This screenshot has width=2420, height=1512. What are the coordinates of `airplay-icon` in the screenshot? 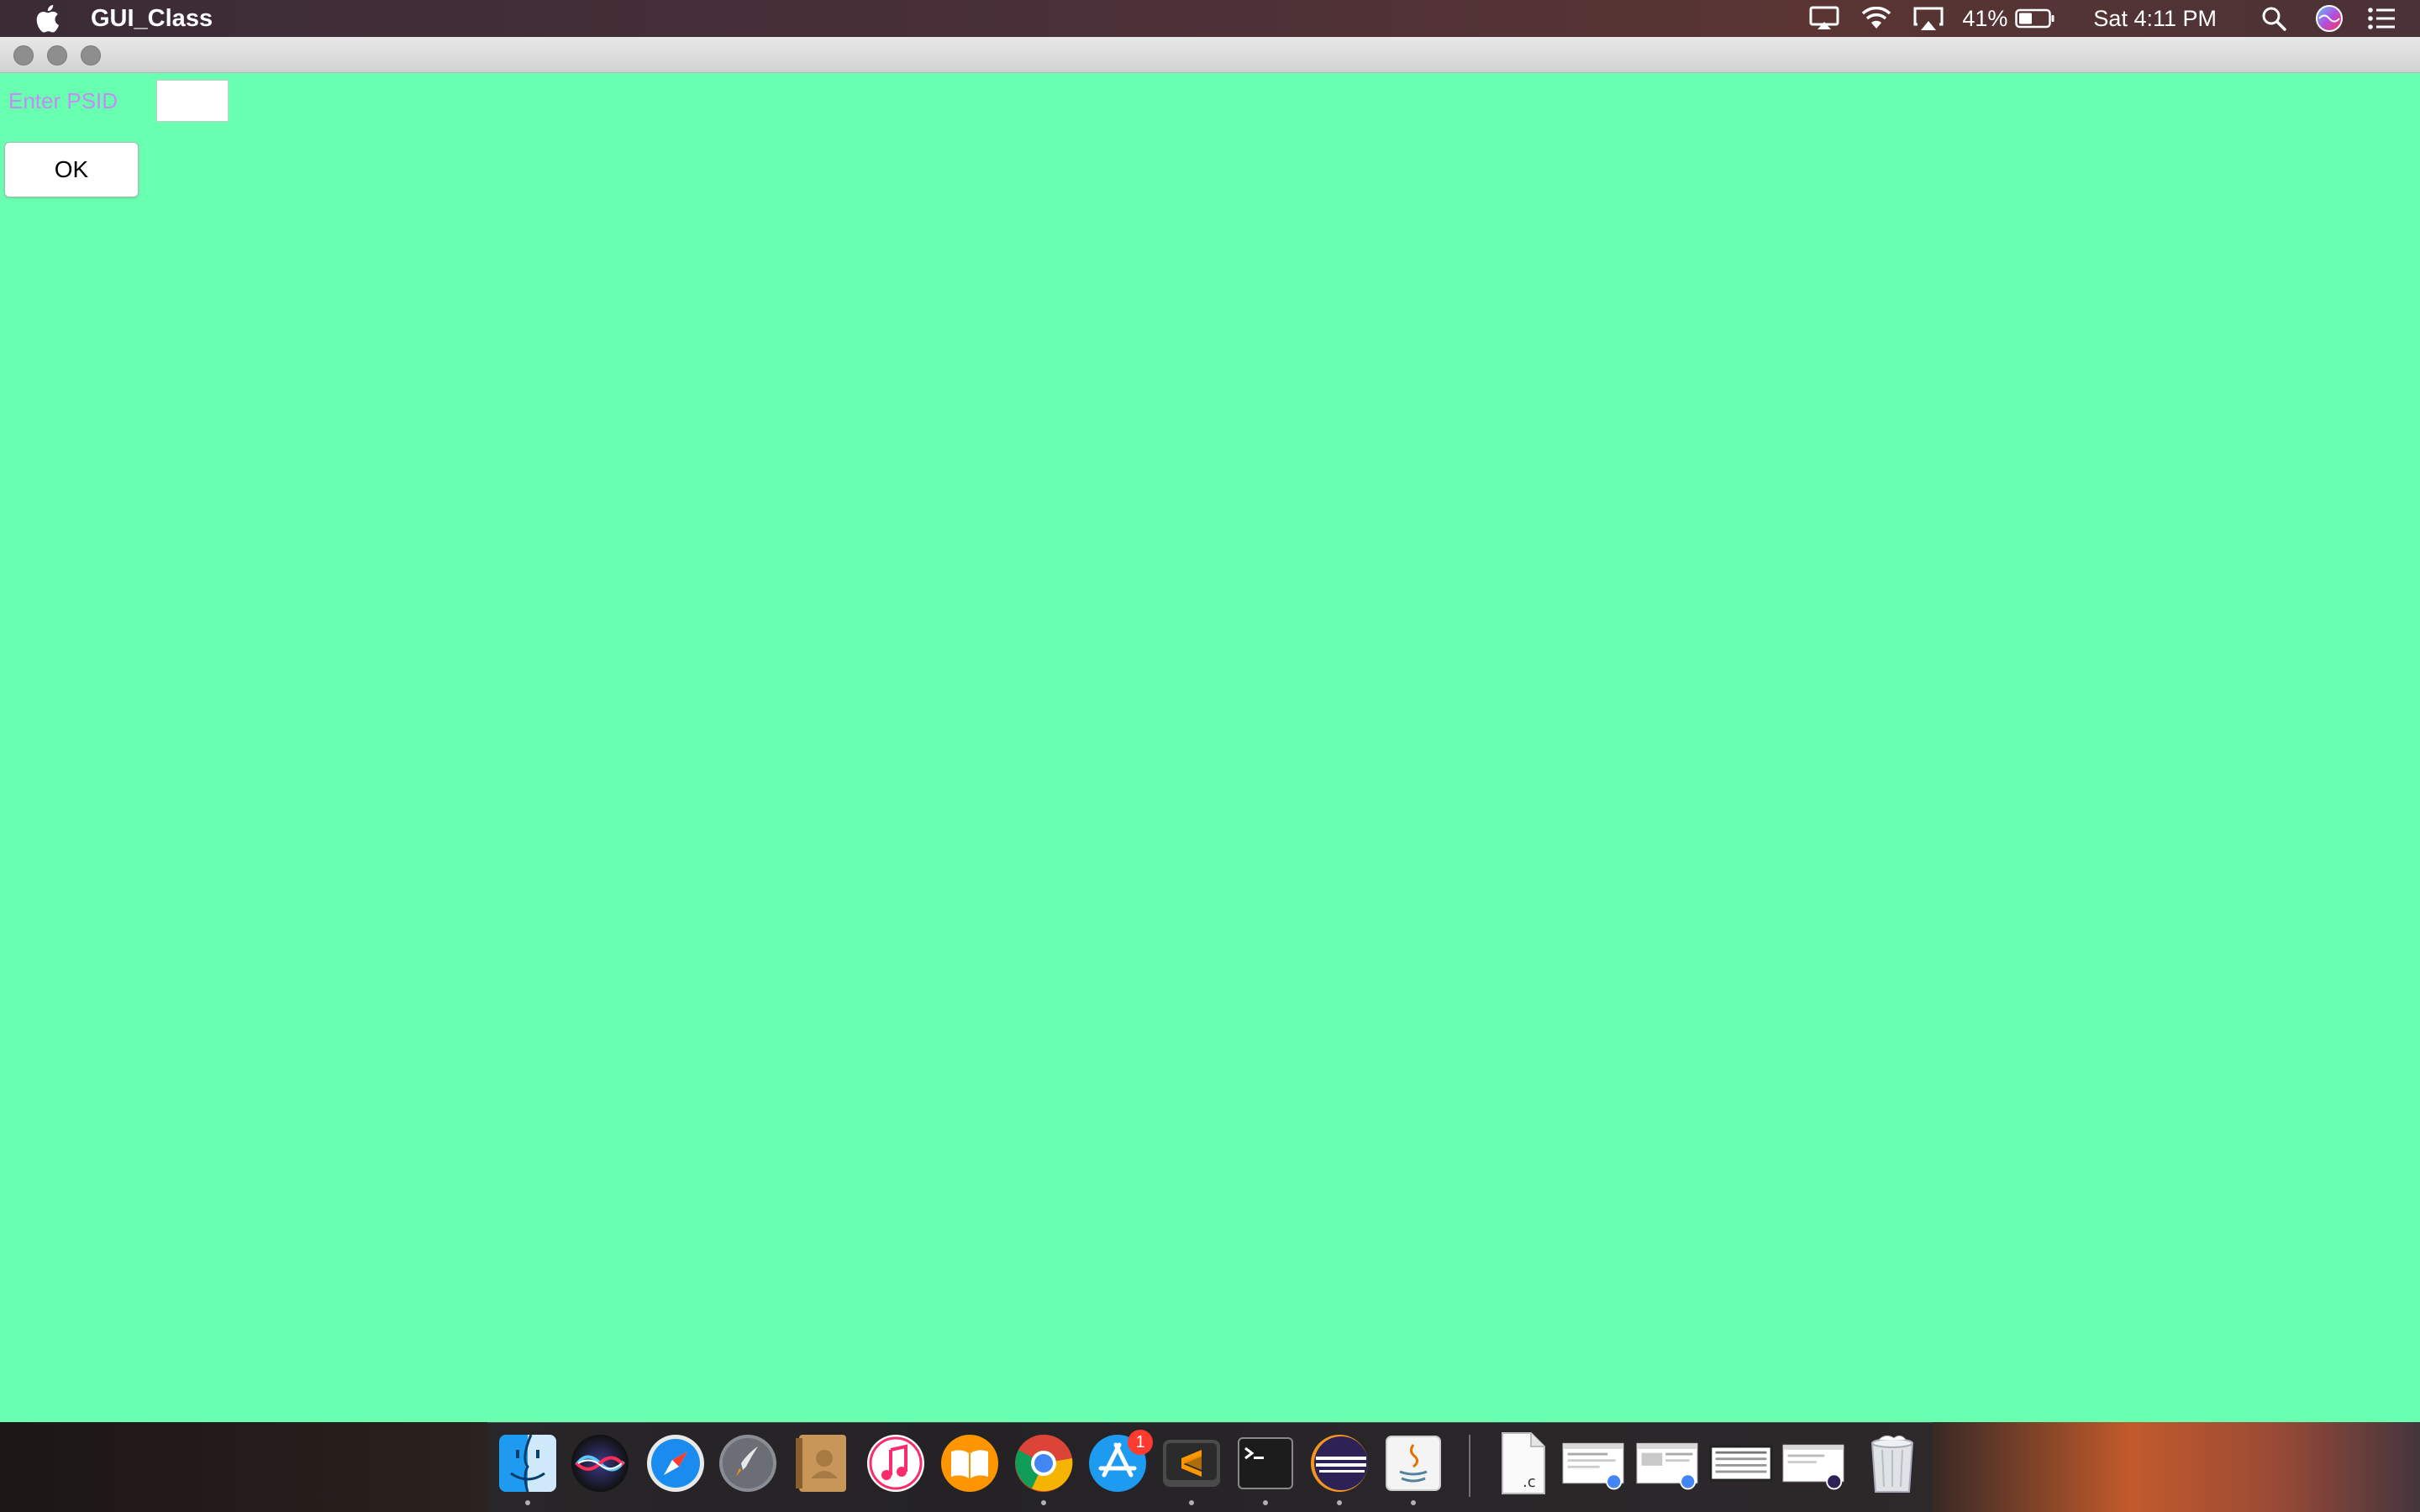 It's located at (1928, 18).